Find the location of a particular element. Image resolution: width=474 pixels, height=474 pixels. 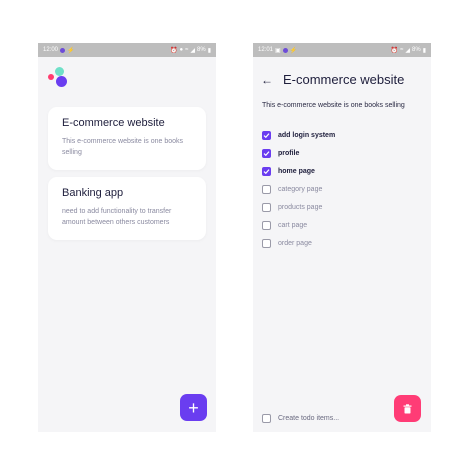

todo-label: products page is located at coordinates (300, 207).